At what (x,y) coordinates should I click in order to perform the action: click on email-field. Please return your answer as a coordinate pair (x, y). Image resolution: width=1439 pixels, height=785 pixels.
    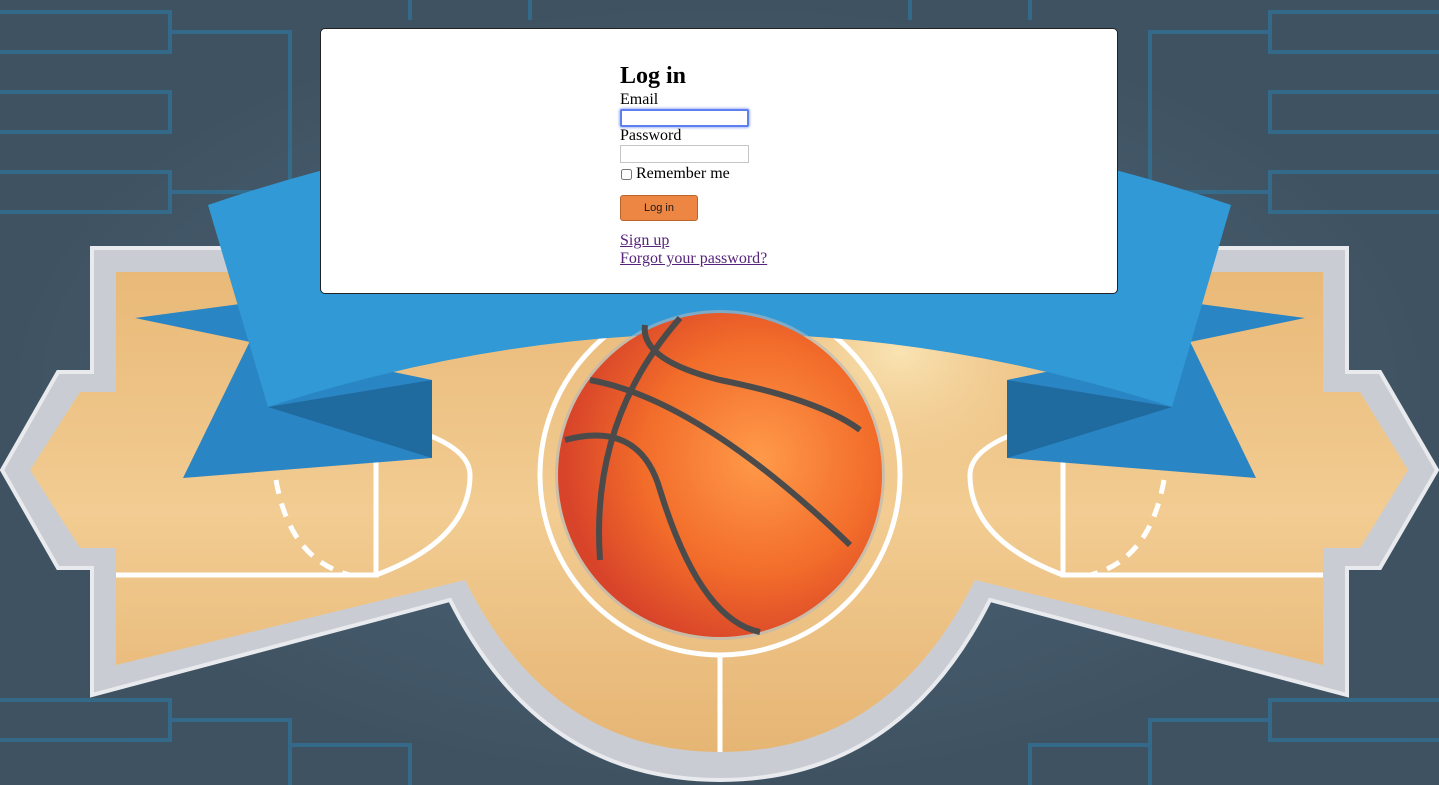
    Looking at the image, I should click on (684, 118).